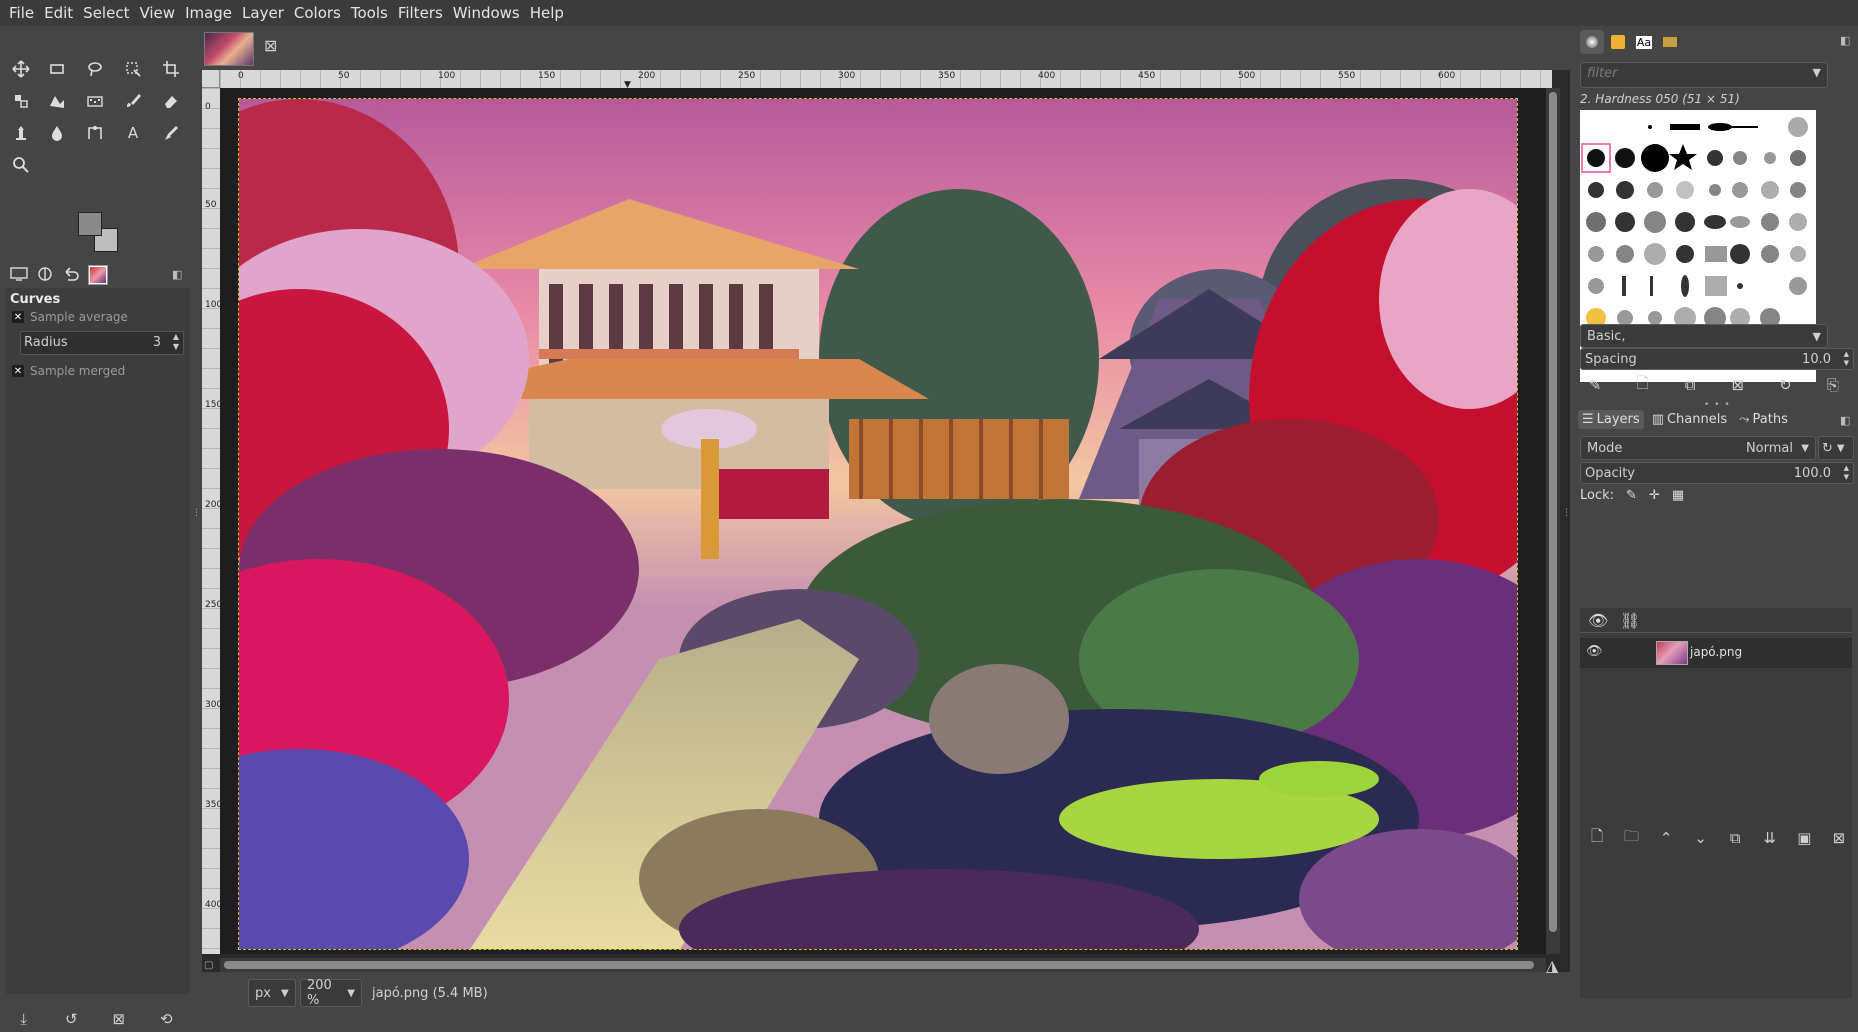 This screenshot has width=1858, height=1032. I want to click on smudge-icon, so click(57, 133).